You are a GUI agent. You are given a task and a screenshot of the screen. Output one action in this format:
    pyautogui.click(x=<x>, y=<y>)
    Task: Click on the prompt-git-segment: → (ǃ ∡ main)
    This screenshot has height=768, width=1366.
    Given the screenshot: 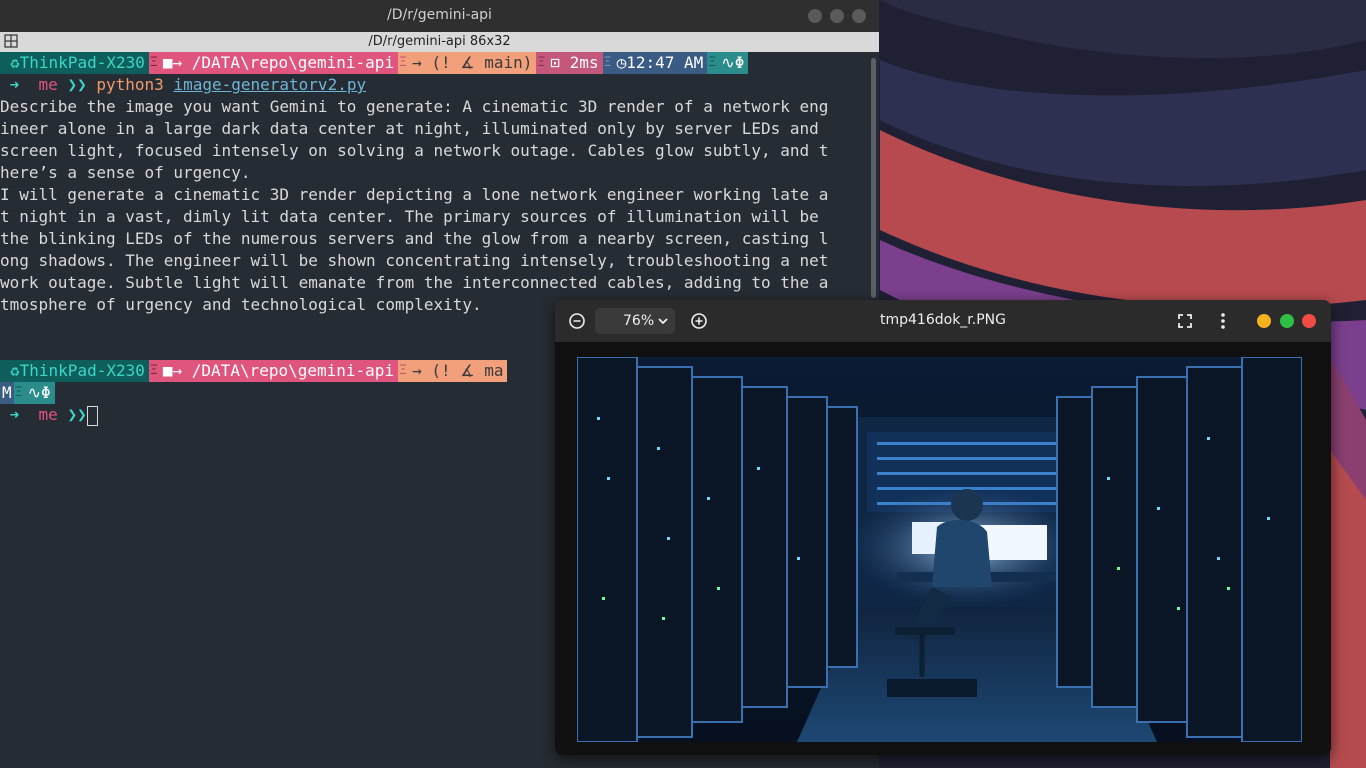 What is the action you would take?
    pyautogui.click(x=472, y=63)
    